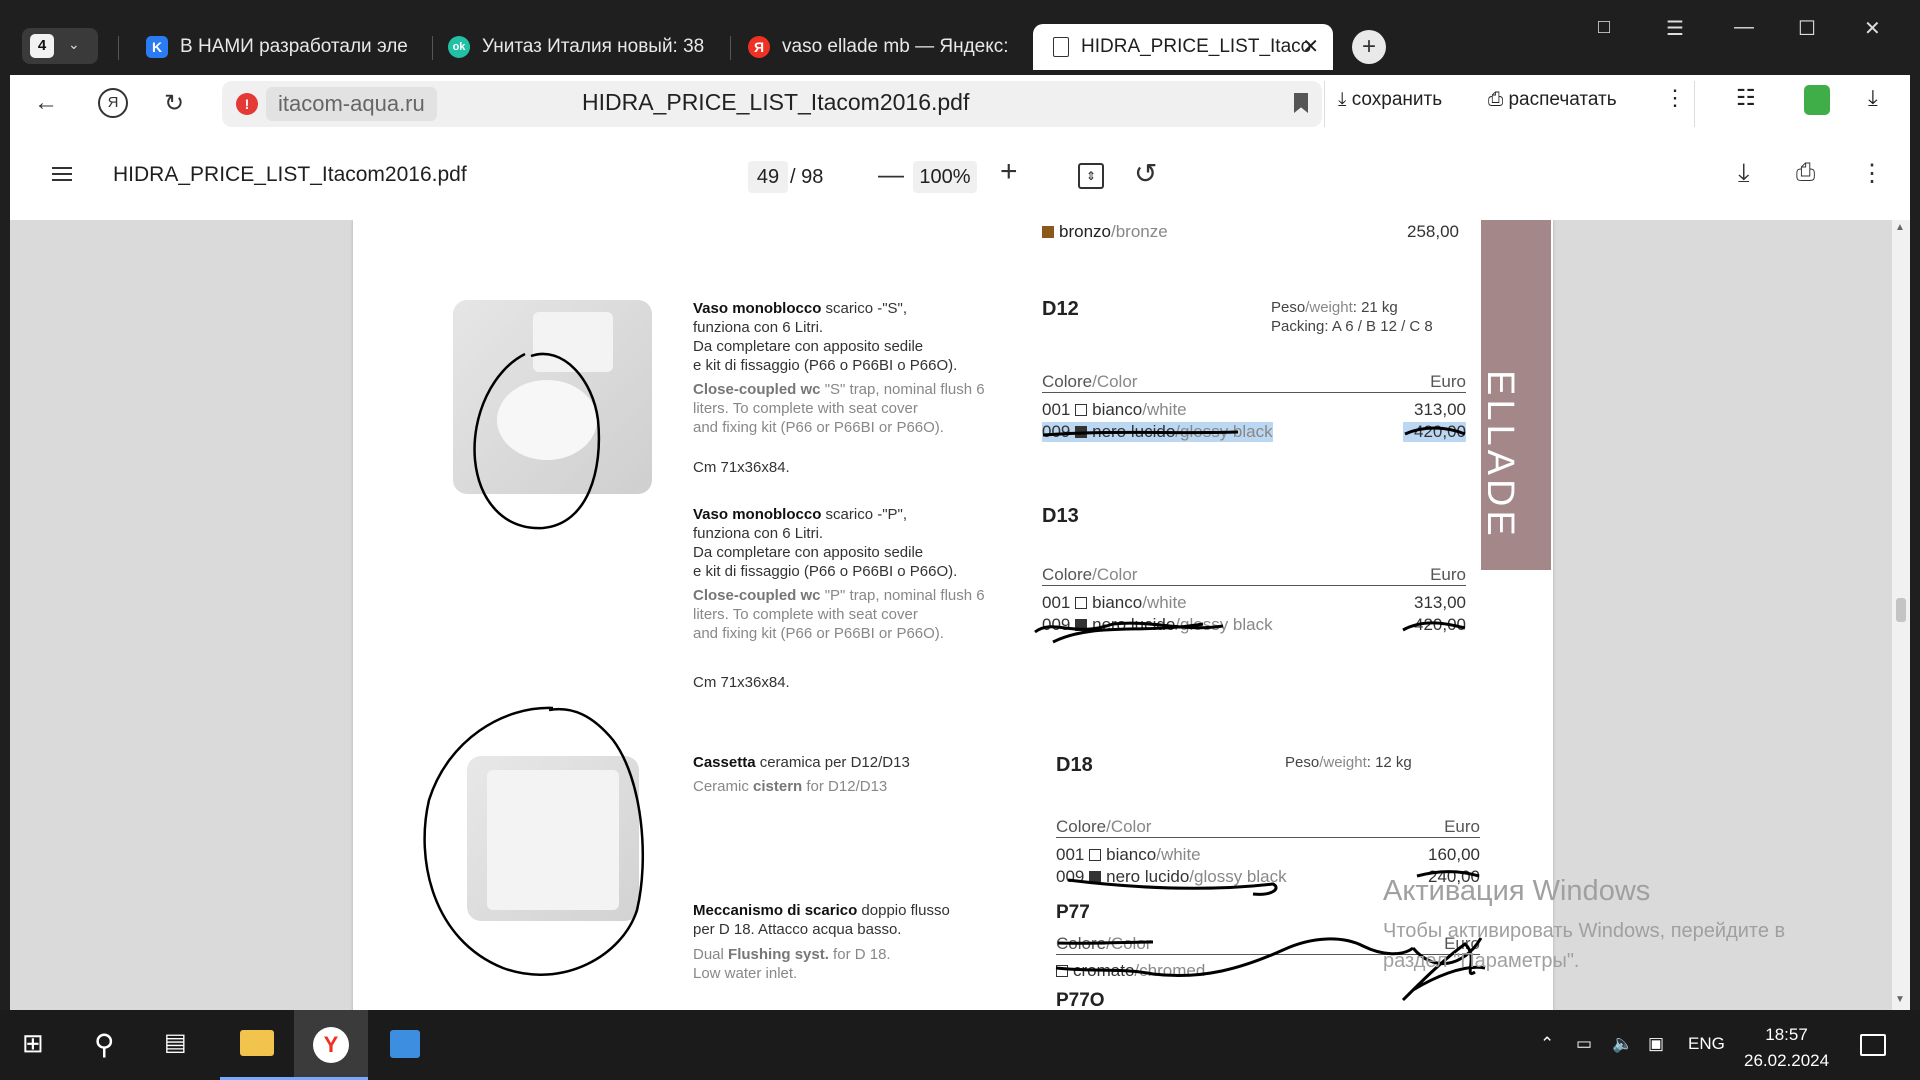 The width and height of the screenshot is (1920, 1080). What do you see at coordinates (895, 46) in the screenshot?
I see `tab-title: vaso ellade mb — Яндекс:` at bounding box center [895, 46].